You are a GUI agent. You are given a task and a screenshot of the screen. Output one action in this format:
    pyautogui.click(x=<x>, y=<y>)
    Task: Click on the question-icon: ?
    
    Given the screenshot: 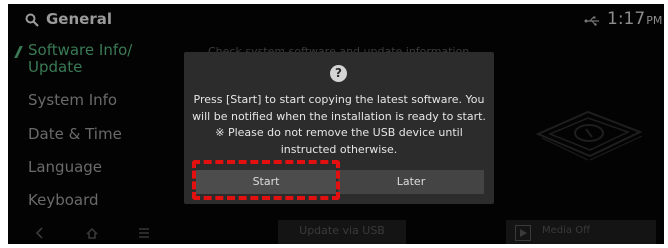 What is the action you would take?
    pyautogui.click(x=338, y=73)
    